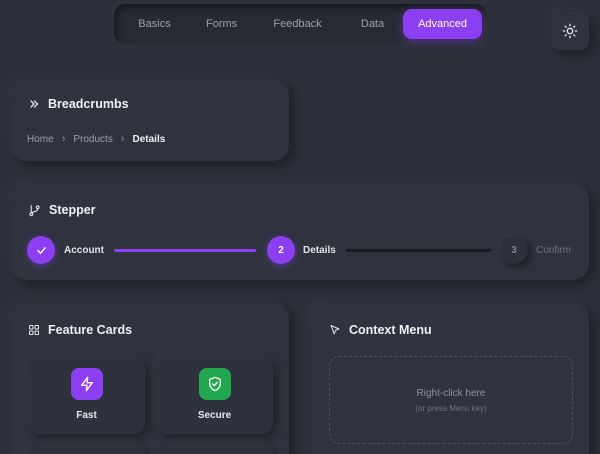  I want to click on feature-tile-secure: Secure, so click(214, 395).